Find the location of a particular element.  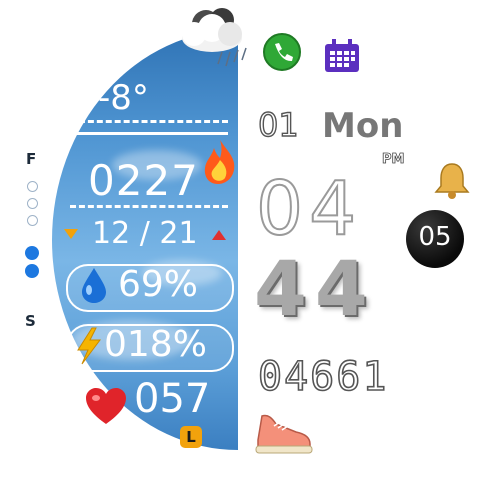

minute-value: 44 is located at coordinates (315, 288).